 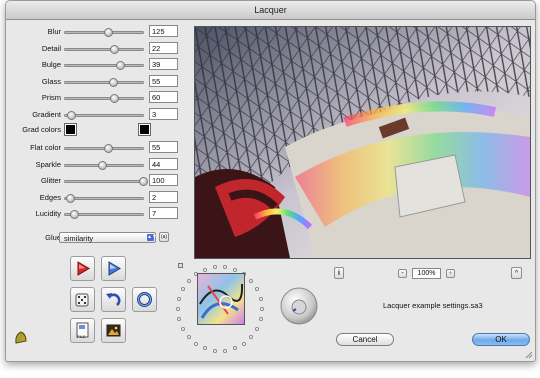 What do you see at coordinates (113, 330) in the screenshot?
I see `image-button` at bounding box center [113, 330].